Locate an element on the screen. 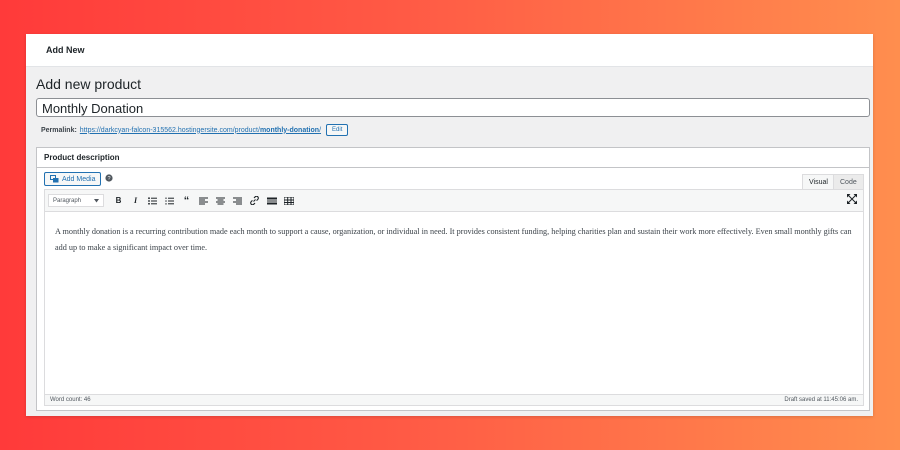 This screenshot has height=450, width=900. blockquote-icon: “ is located at coordinates (186, 200).